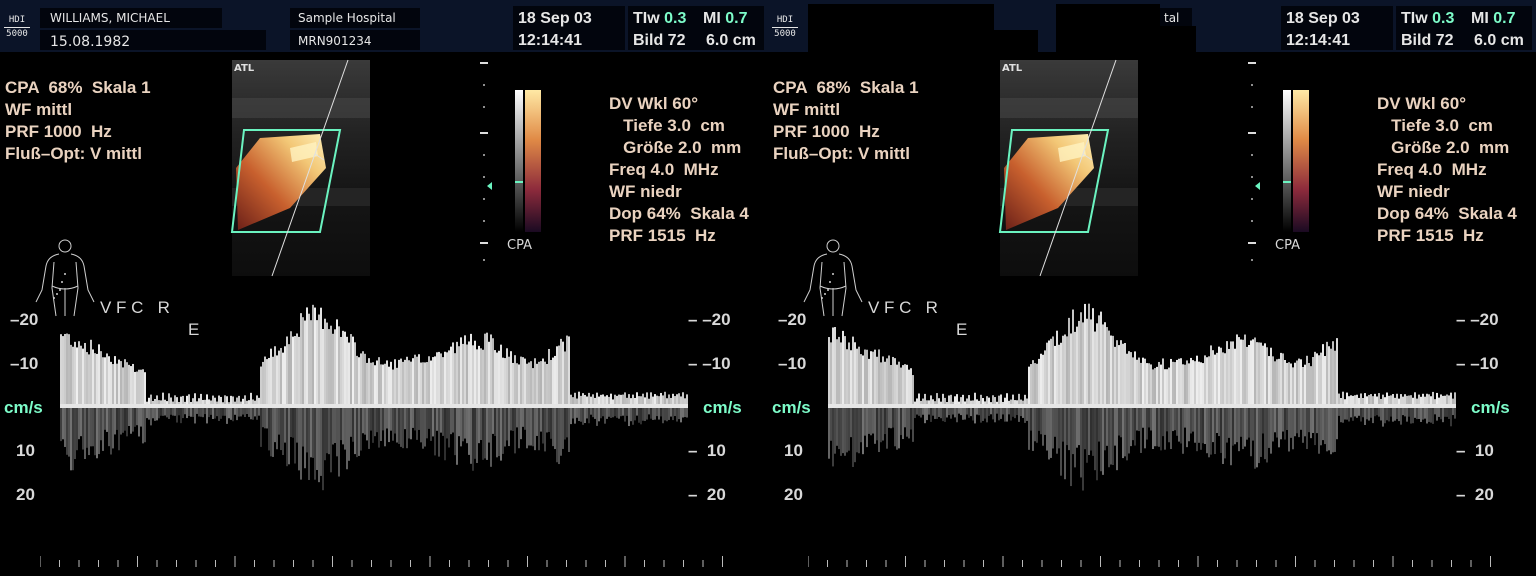  What do you see at coordinates (793, 450) in the screenshot?
I see `axis-left-10: 10` at bounding box center [793, 450].